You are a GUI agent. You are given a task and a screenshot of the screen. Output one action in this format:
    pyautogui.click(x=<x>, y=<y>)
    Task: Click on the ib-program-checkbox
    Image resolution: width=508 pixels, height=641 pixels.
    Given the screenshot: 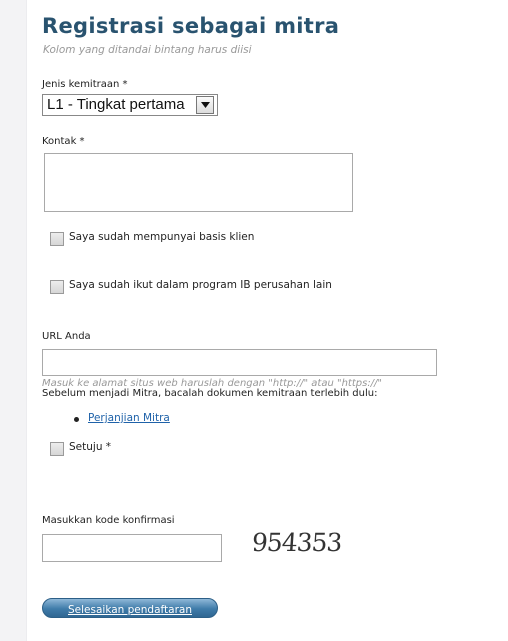 What is the action you would take?
    pyautogui.click(x=57, y=287)
    